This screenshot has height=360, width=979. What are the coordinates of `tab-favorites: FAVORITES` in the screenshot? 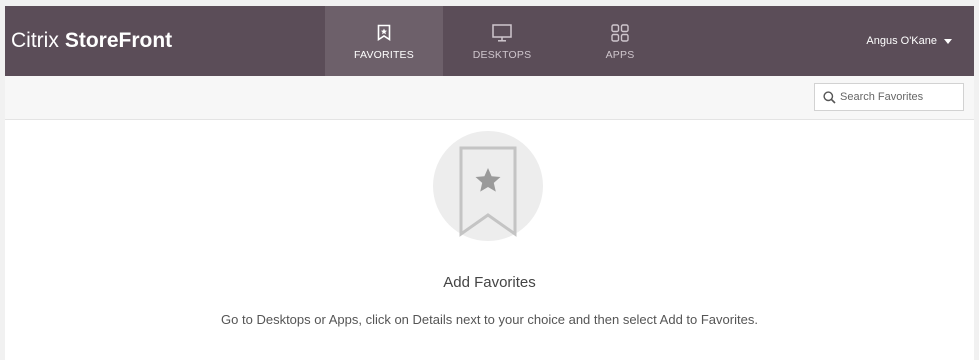 It's located at (384, 41).